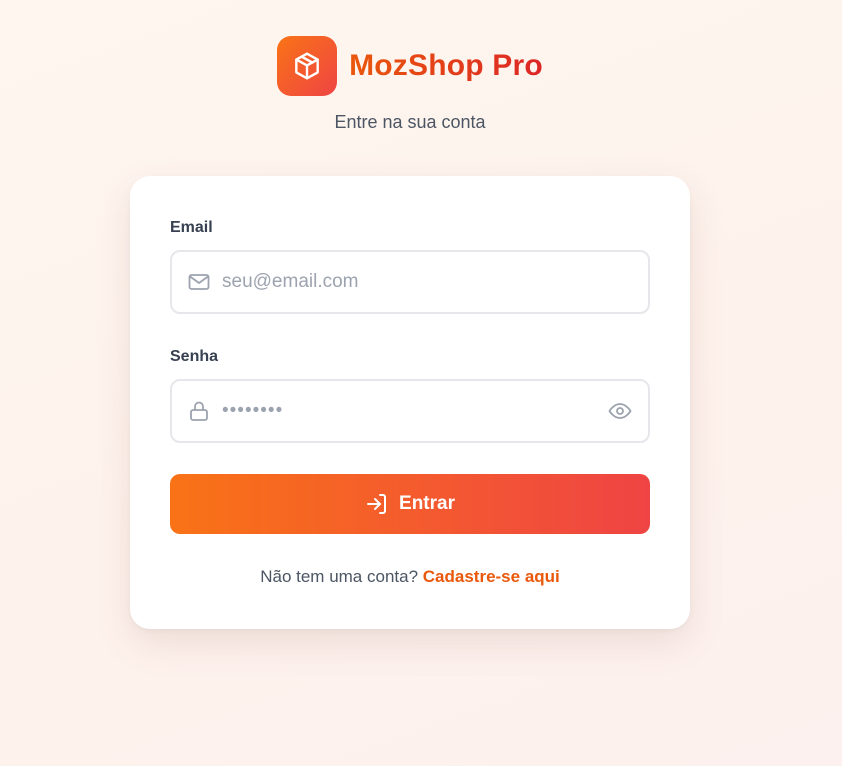  Describe the element at coordinates (410, 122) in the screenshot. I see `page-subtitle: Entre na sua conta` at that location.